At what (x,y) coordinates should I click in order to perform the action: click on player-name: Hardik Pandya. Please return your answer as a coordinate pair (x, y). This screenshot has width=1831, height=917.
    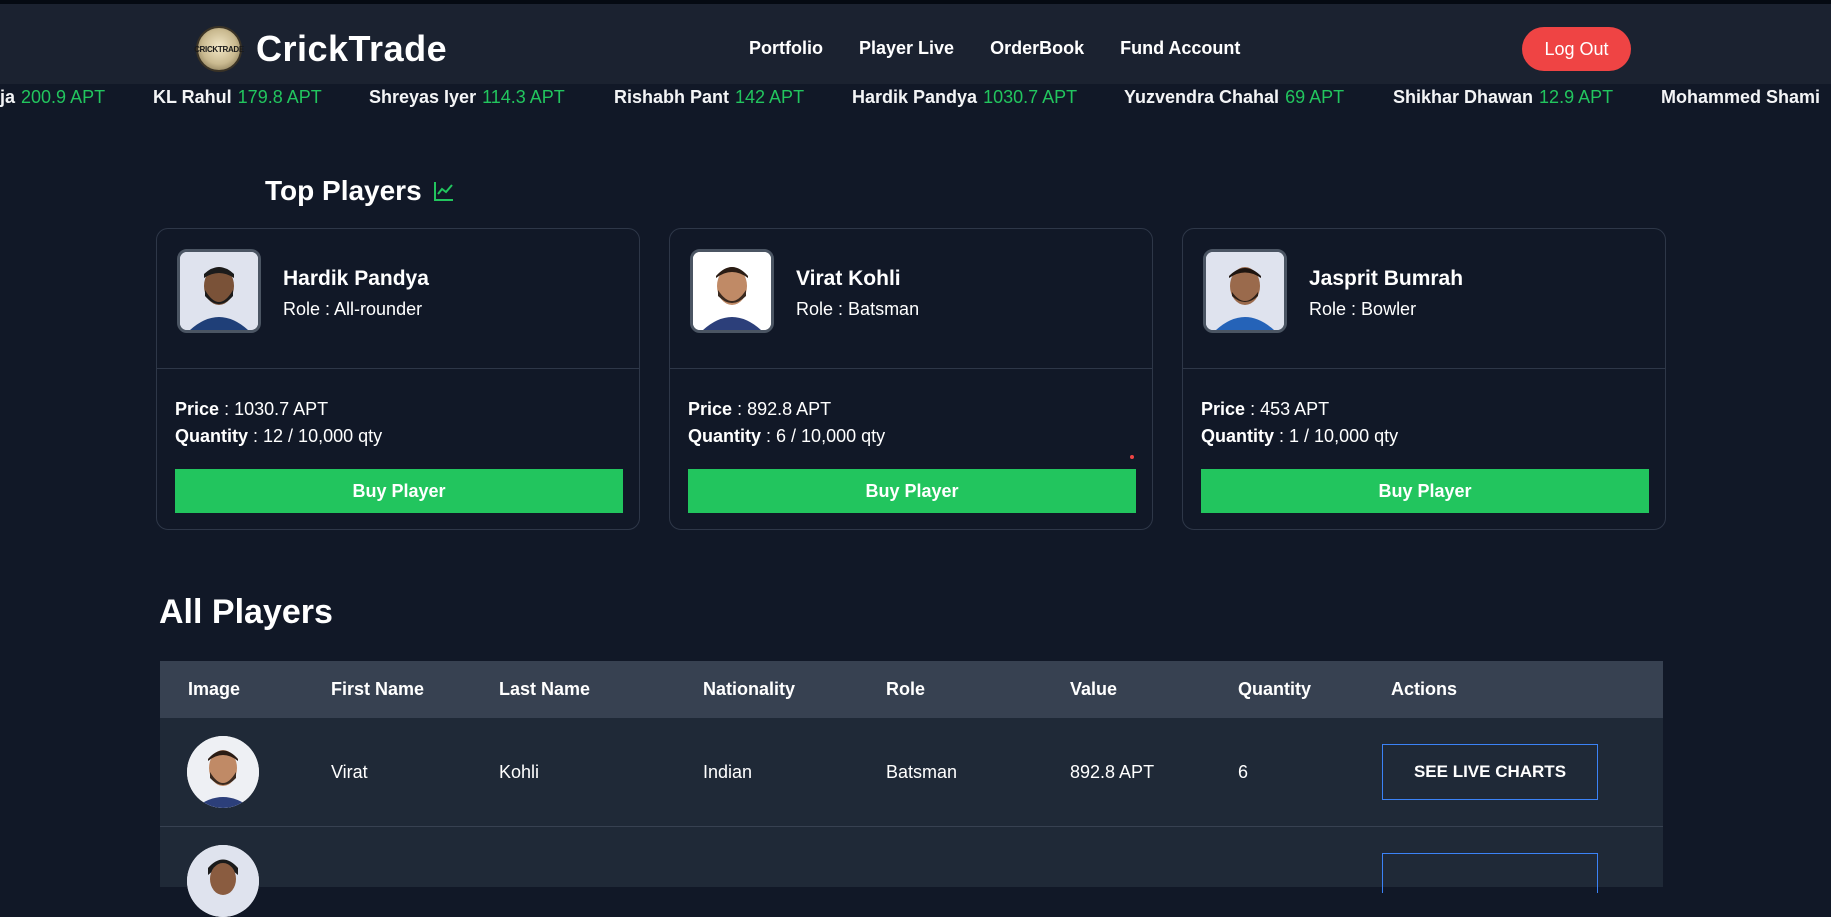
    Looking at the image, I should click on (356, 278).